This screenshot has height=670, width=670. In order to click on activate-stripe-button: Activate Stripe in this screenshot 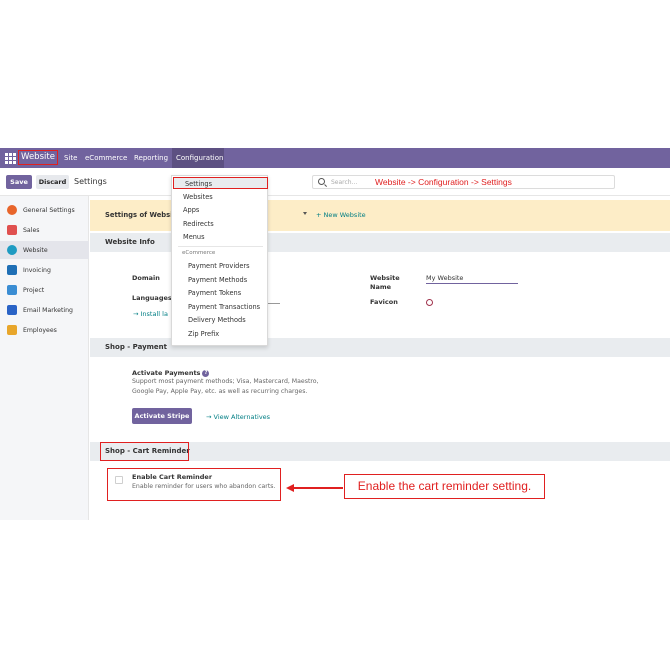, I will do `click(162, 416)`.